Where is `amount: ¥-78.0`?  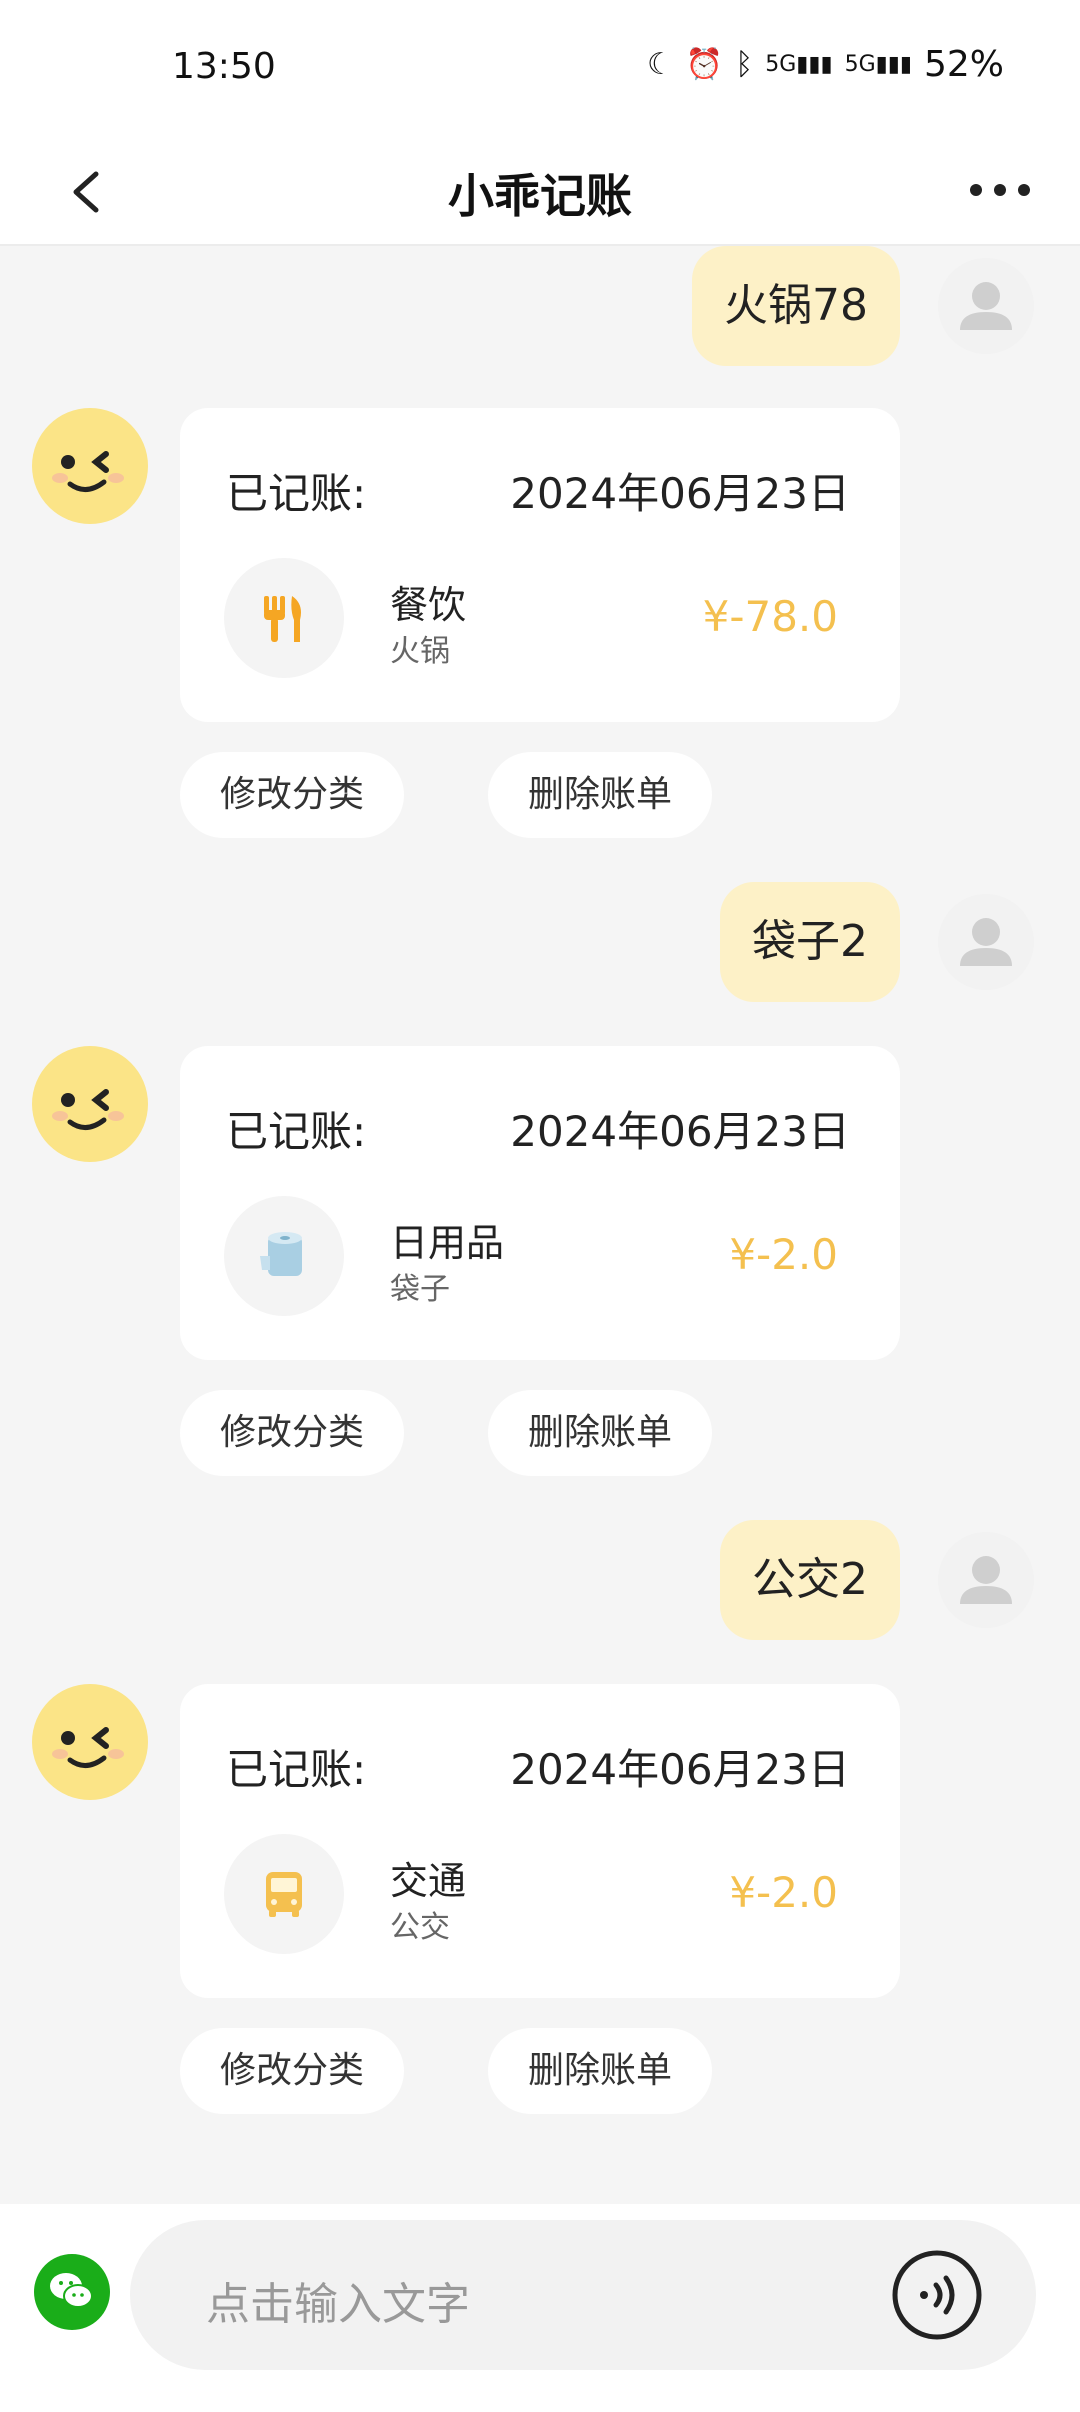 amount: ¥-78.0 is located at coordinates (770, 616).